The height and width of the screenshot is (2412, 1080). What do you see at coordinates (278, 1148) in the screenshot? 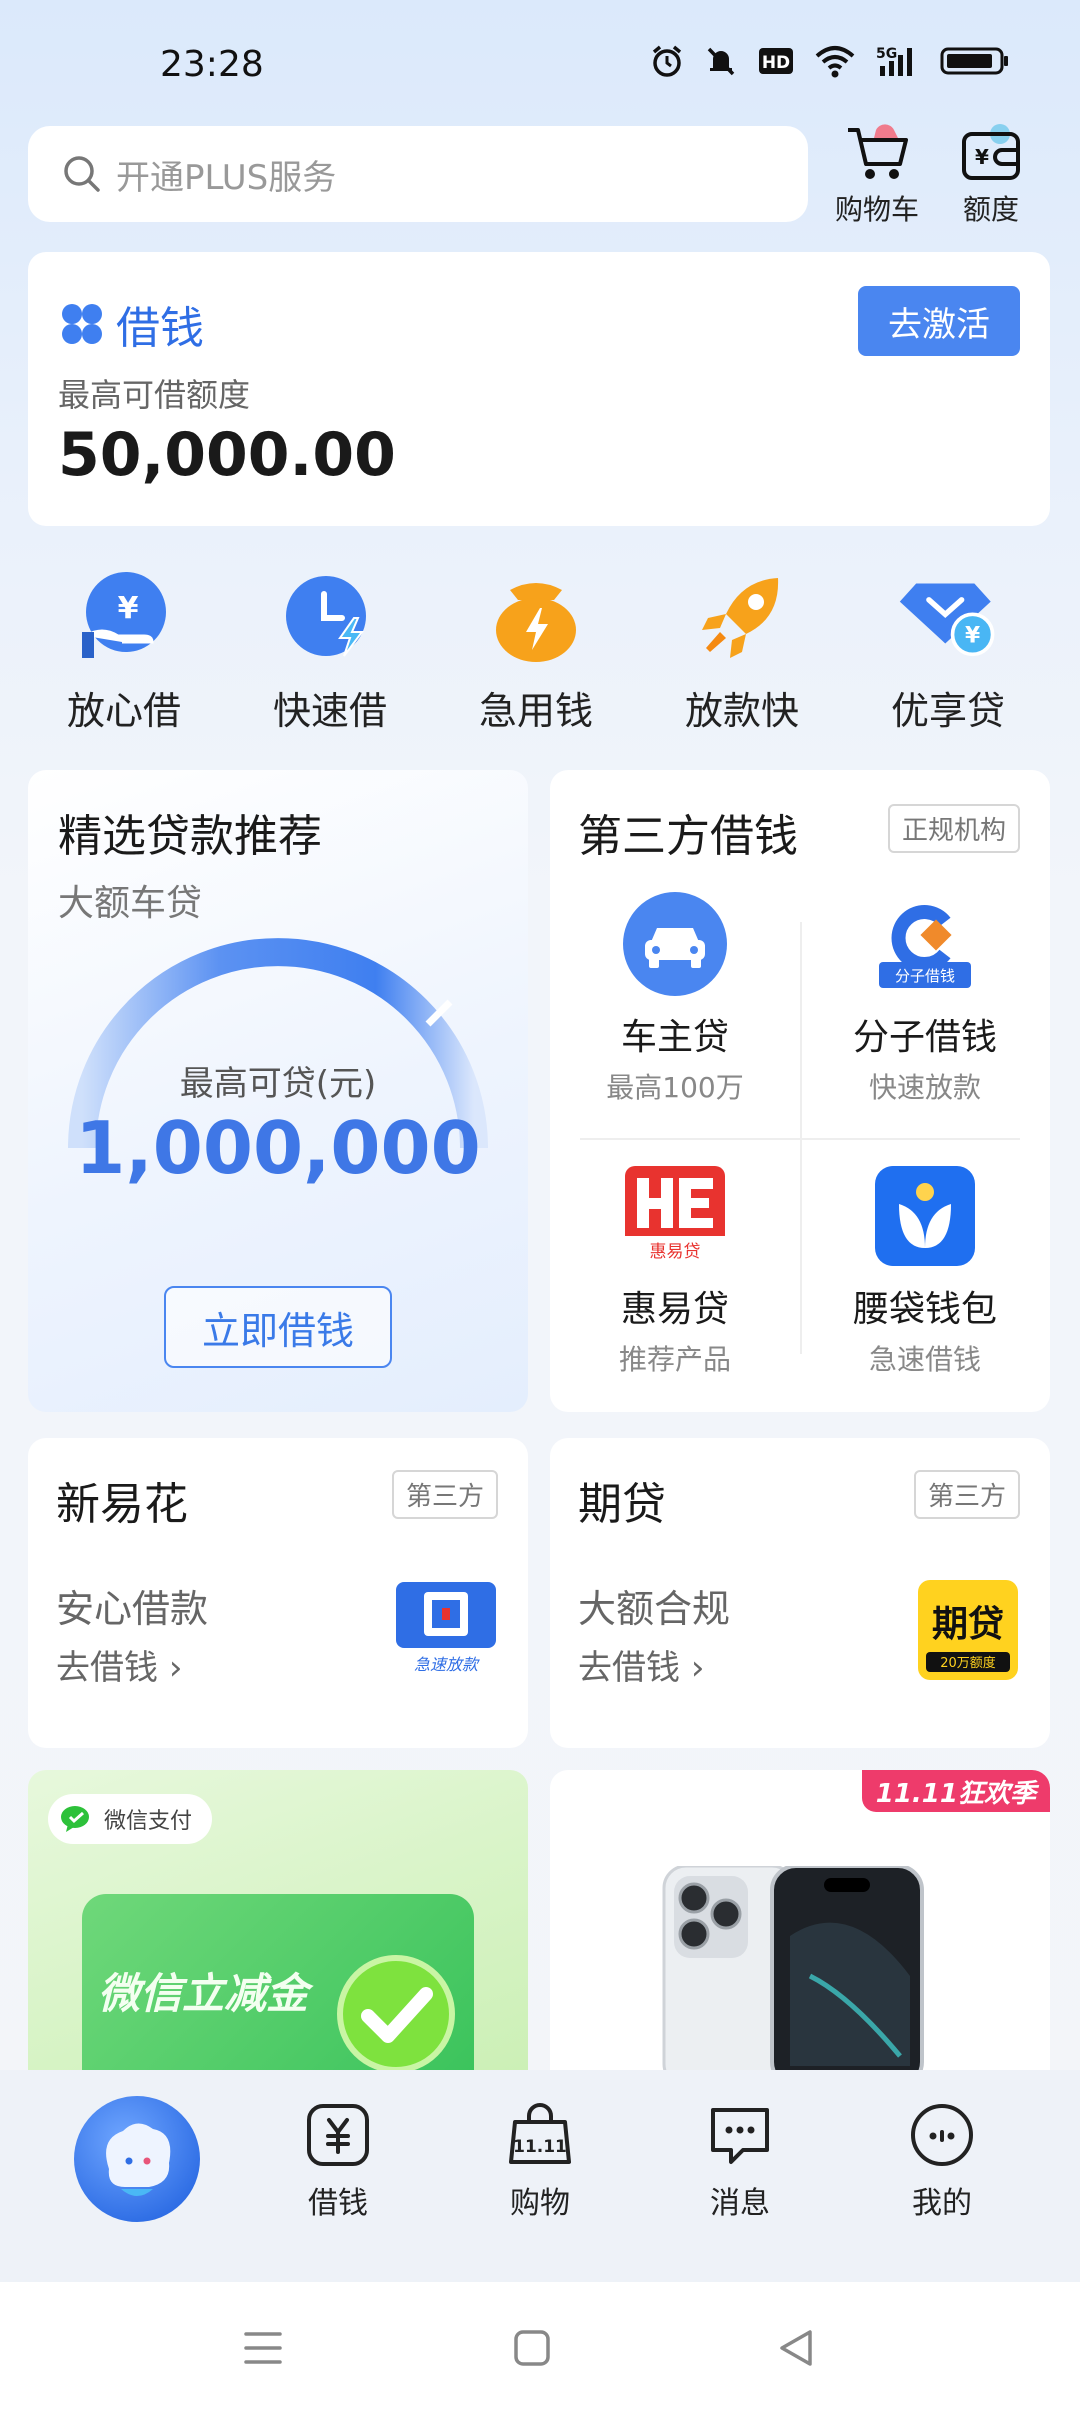
I see `max-loan-value: 1,000,000` at bounding box center [278, 1148].